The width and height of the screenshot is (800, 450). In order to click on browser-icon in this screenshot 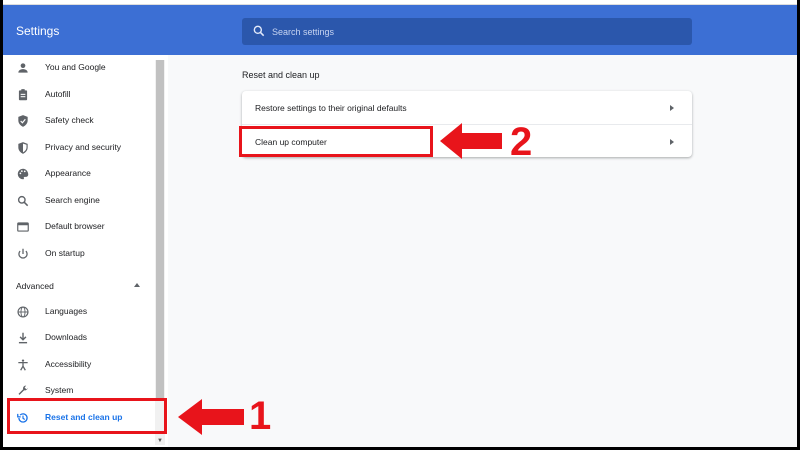, I will do `click(23, 227)`.